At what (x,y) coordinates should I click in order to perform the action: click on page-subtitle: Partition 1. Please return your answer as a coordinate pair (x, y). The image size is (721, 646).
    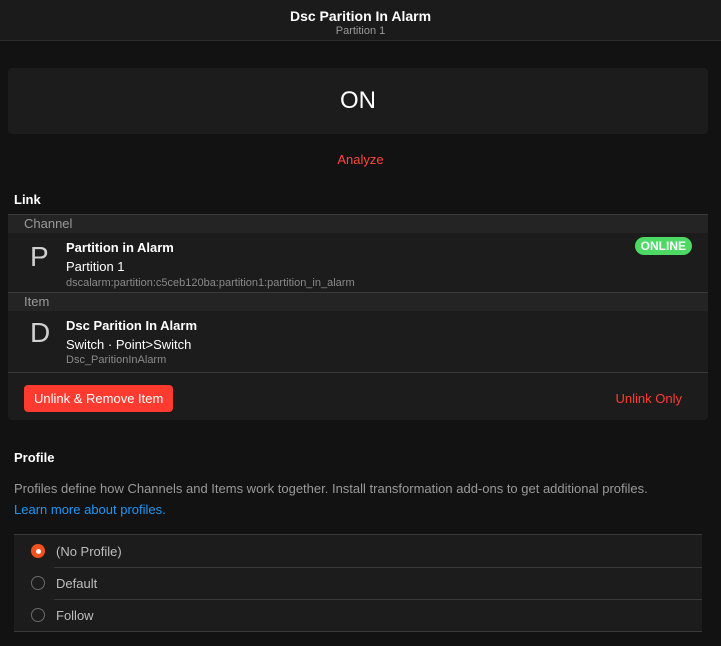
    Looking at the image, I should click on (360, 31).